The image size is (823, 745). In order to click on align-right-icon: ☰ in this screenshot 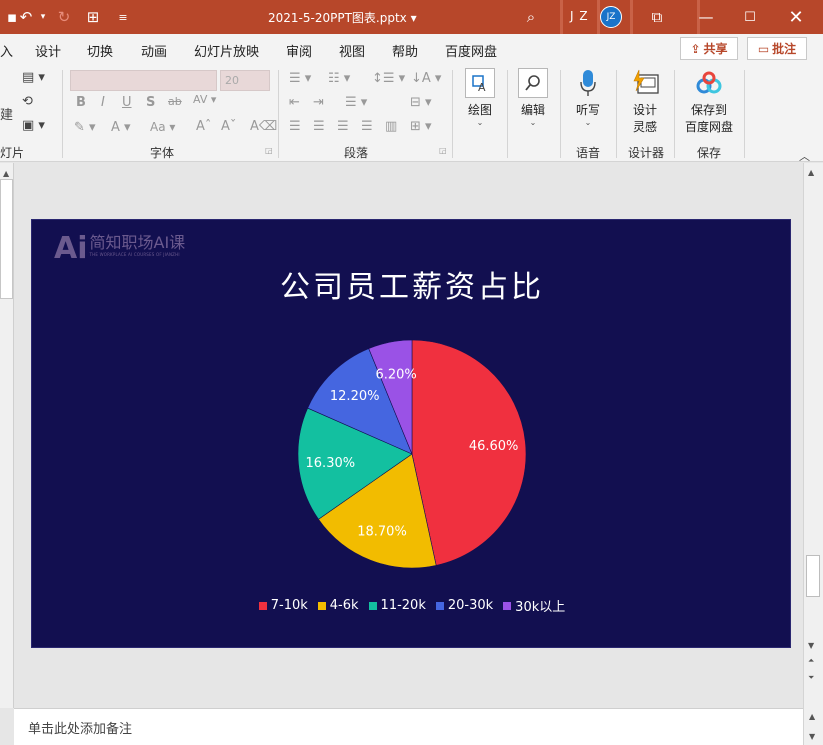, I will do `click(343, 126)`.